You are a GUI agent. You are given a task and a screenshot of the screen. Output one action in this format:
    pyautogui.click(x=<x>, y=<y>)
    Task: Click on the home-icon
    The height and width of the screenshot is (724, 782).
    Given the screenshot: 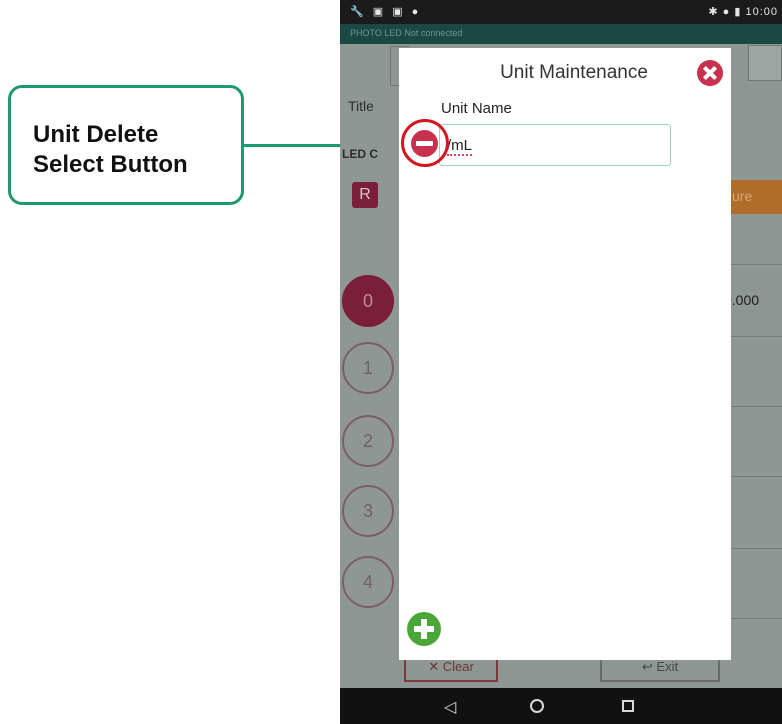 What is the action you would take?
    pyautogui.click(x=537, y=706)
    